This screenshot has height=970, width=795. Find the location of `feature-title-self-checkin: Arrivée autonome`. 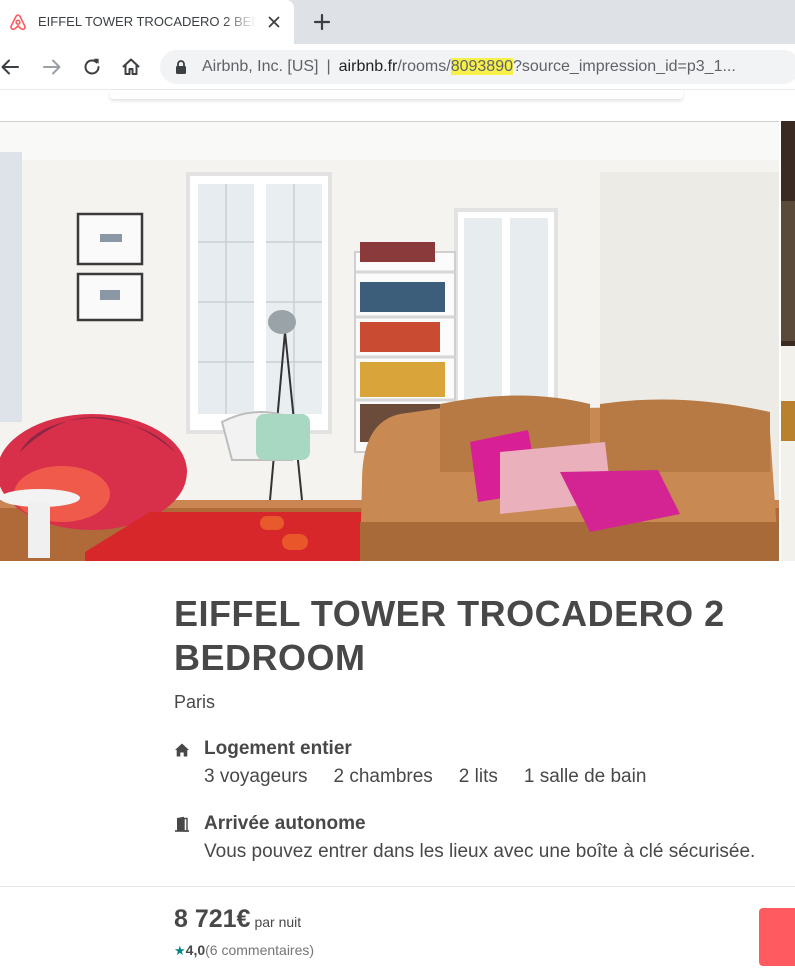

feature-title-self-checkin: Arrivée autonome is located at coordinates (285, 823).